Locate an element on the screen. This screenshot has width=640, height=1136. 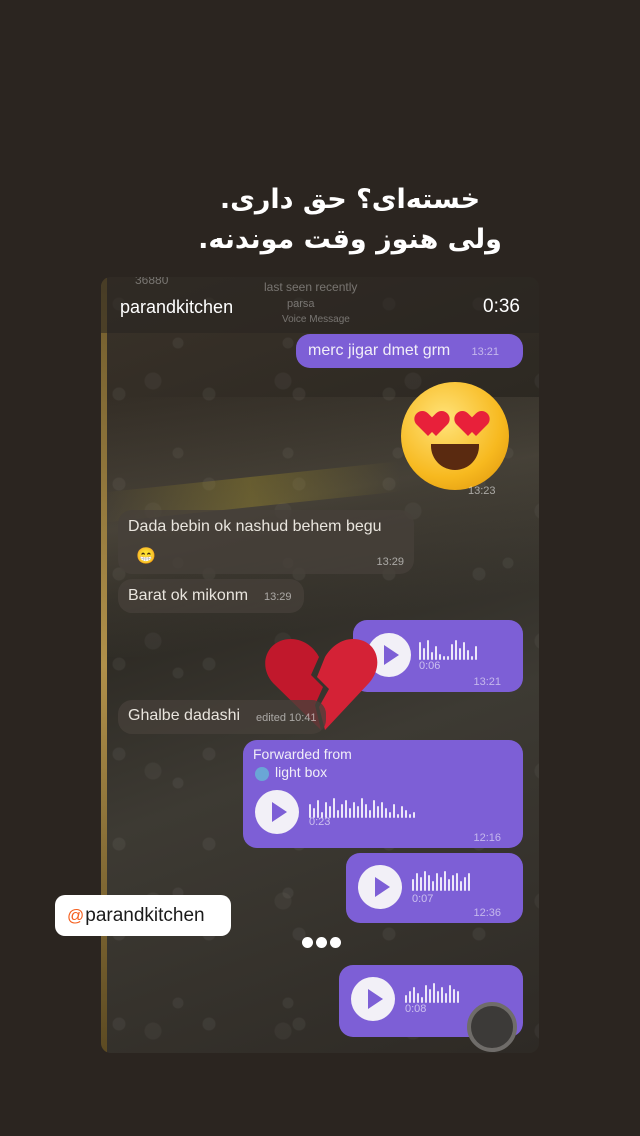
message-time: edited 10:41 is located at coordinates (286, 718).